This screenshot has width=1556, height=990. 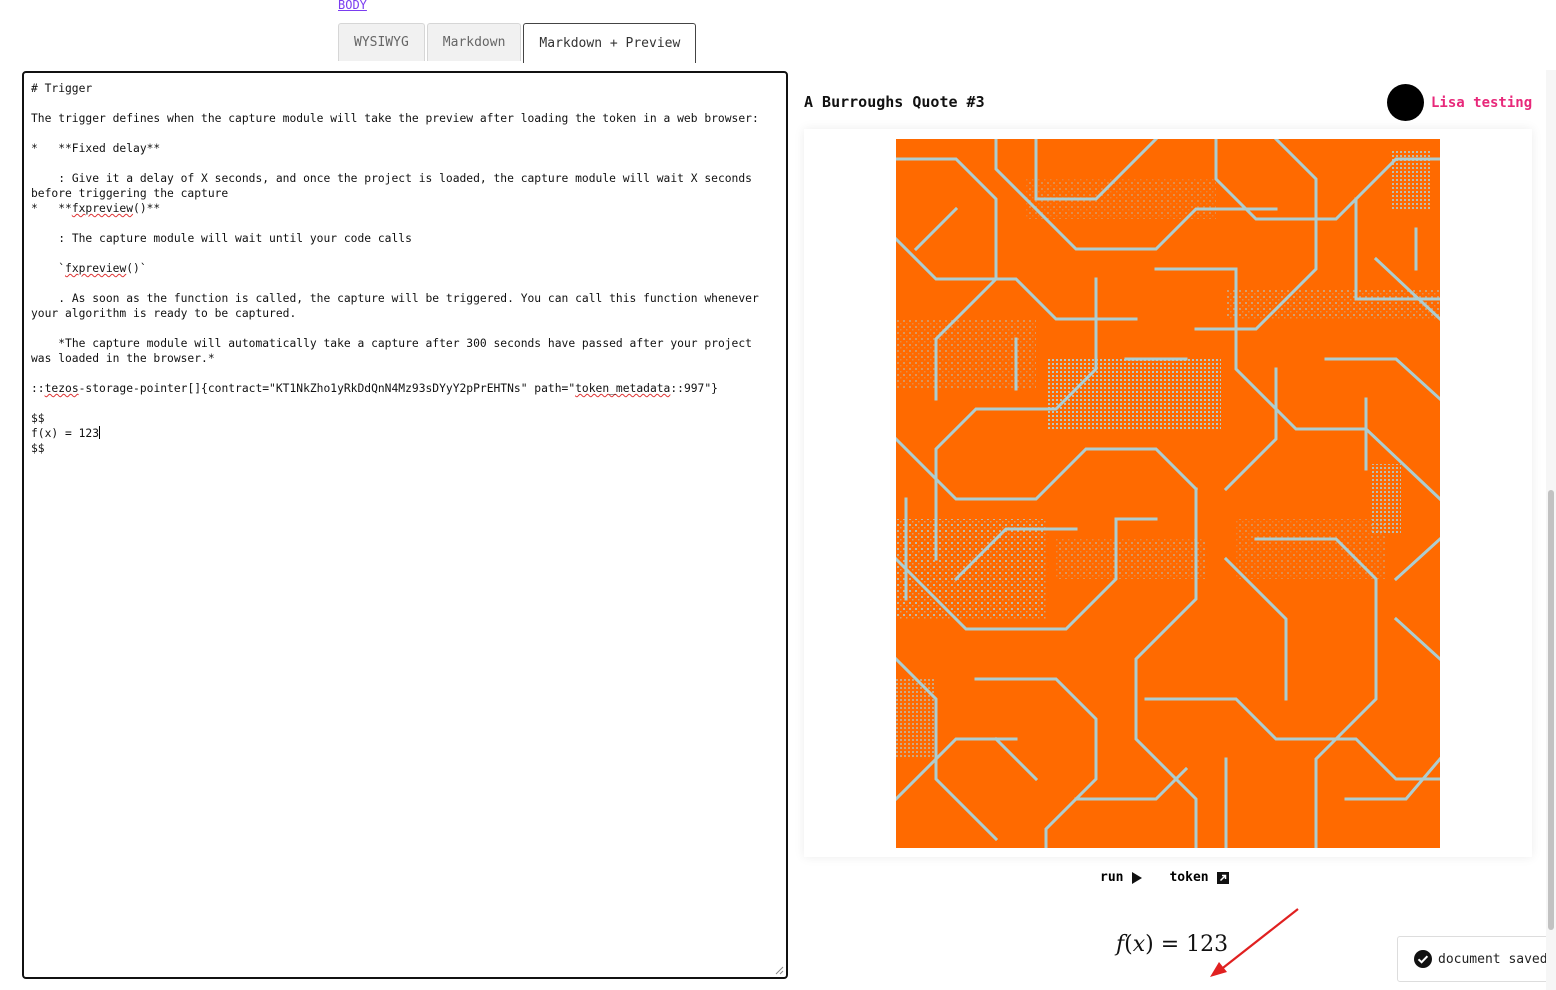 I want to click on tab-markdown-preview: Markdown + Preview, so click(x=610, y=43).